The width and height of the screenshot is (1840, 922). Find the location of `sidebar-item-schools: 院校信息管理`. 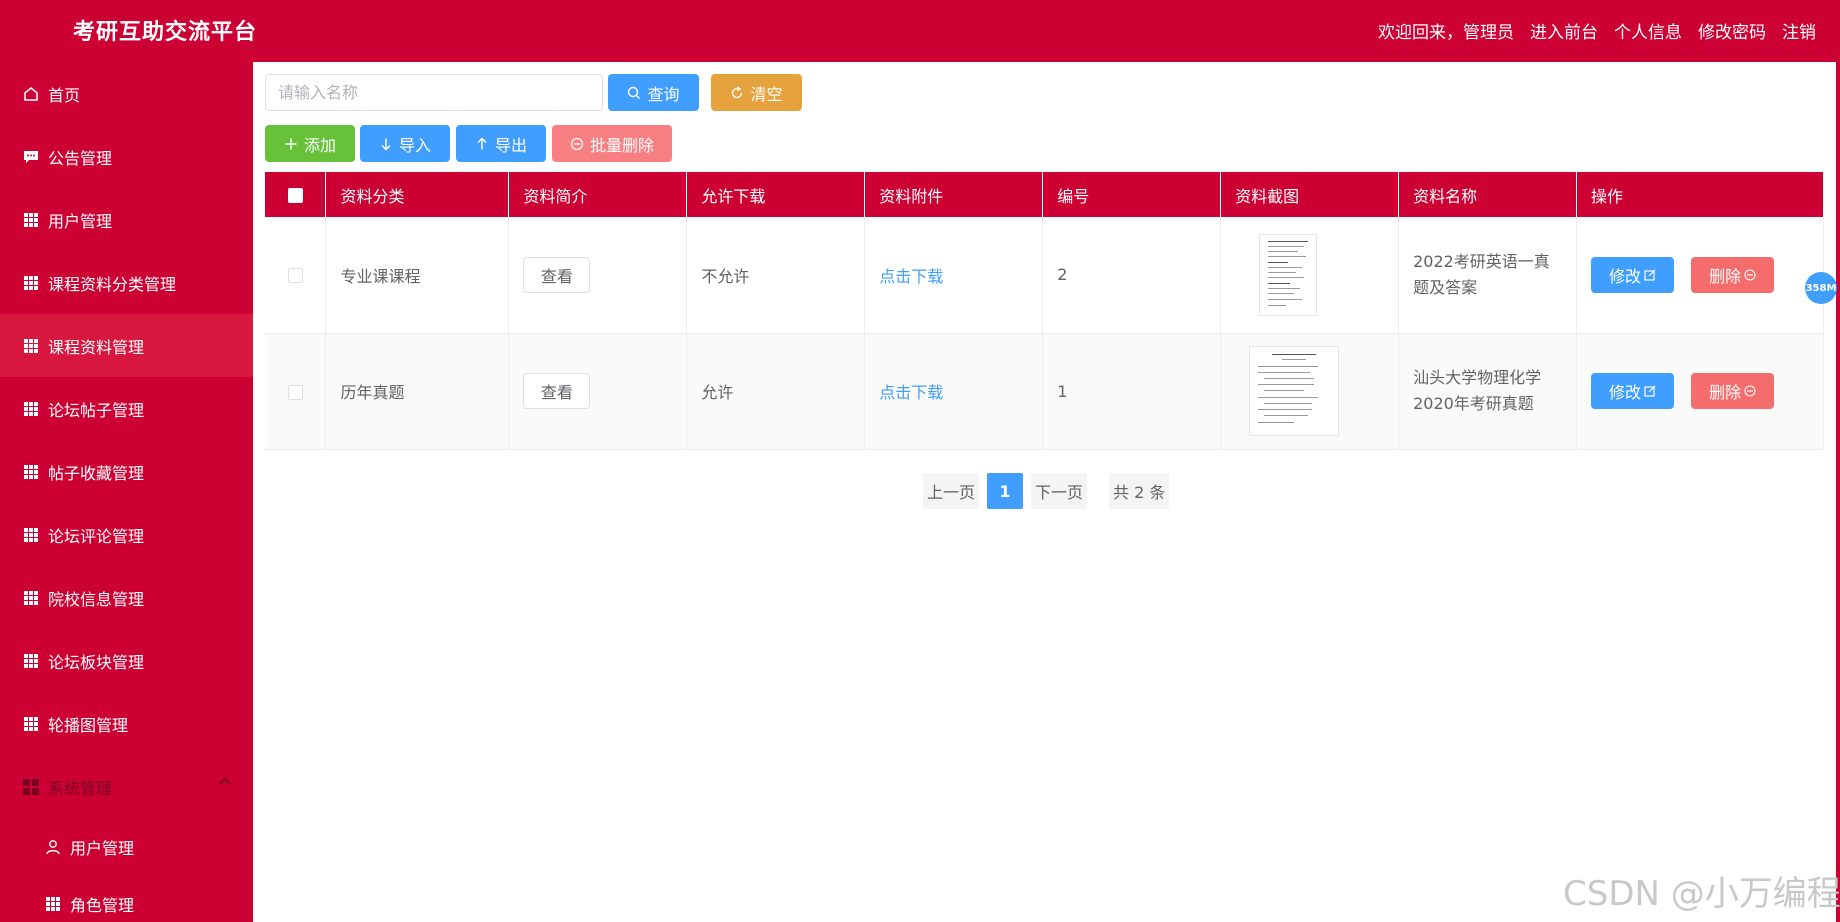

sidebar-item-schools: 院校信息管理 is located at coordinates (126, 597).